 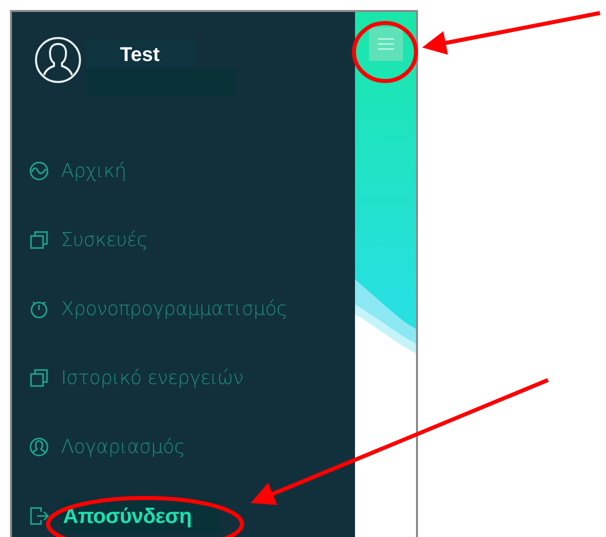 What do you see at coordinates (140, 55) in the screenshot?
I see `user-name: Test` at bounding box center [140, 55].